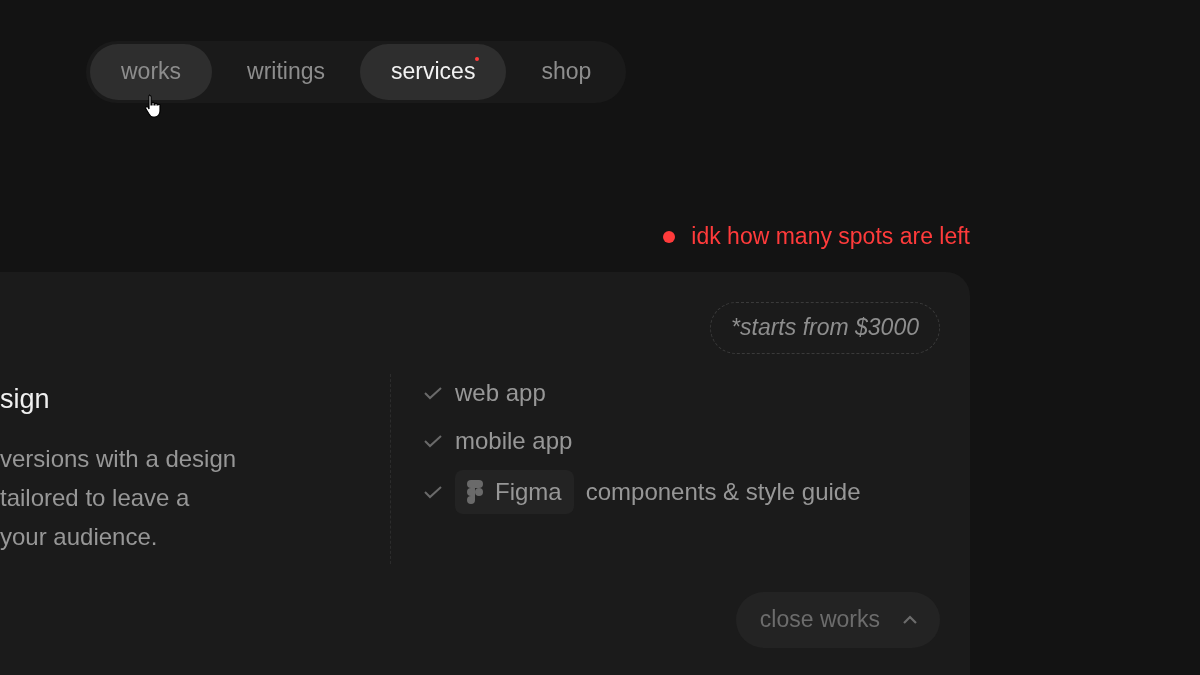 This screenshot has width=1200, height=675. What do you see at coordinates (723, 492) in the screenshot?
I see `feature-text: components & style guide` at bounding box center [723, 492].